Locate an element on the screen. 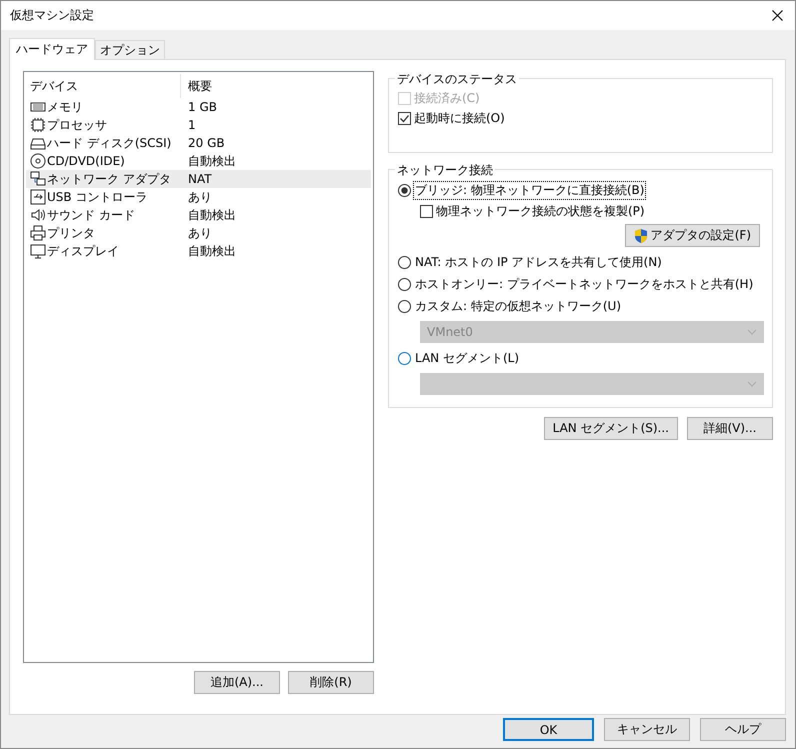 The width and height of the screenshot is (796, 749). window-title: 仮想マシン設定 is located at coordinates (52, 15).